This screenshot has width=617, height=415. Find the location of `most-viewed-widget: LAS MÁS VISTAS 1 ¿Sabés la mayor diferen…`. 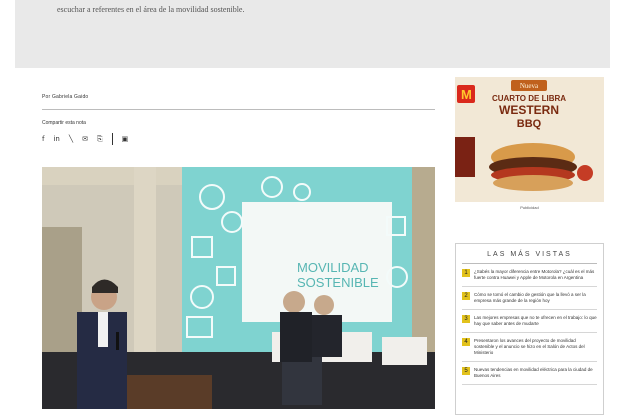

most-viewed-widget: LAS MÁS VISTAS 1 ¿Sabés la mayor diferen… is located at coordinates (529, 329).